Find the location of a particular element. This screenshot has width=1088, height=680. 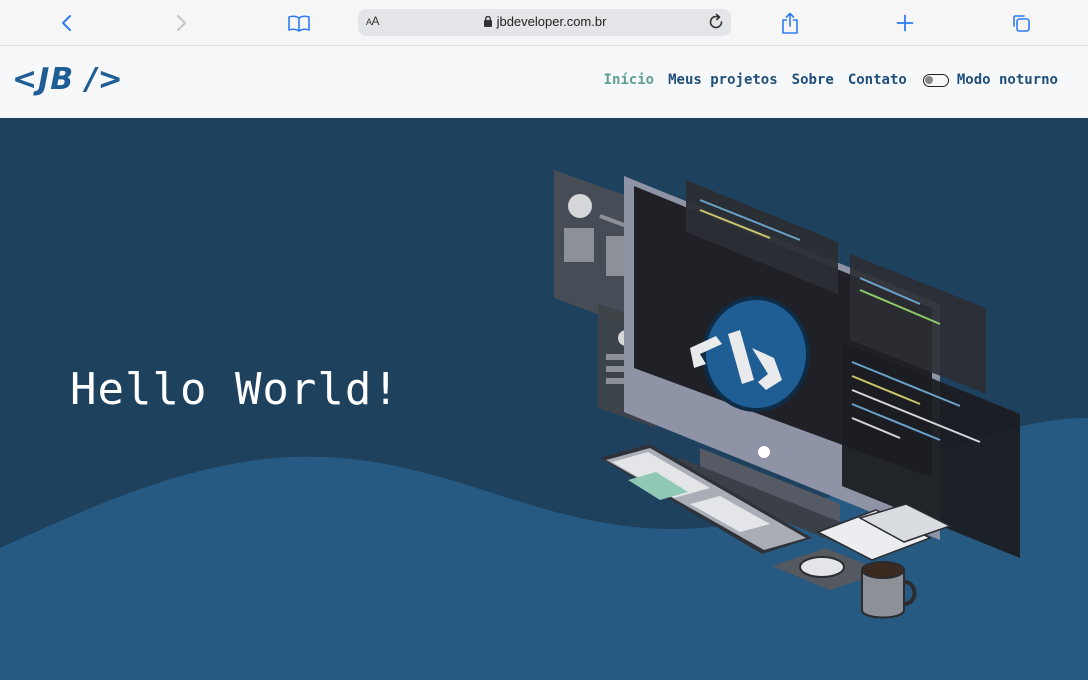

url-text: jbdeveloper.com.br is located at coordinates (551, 21).